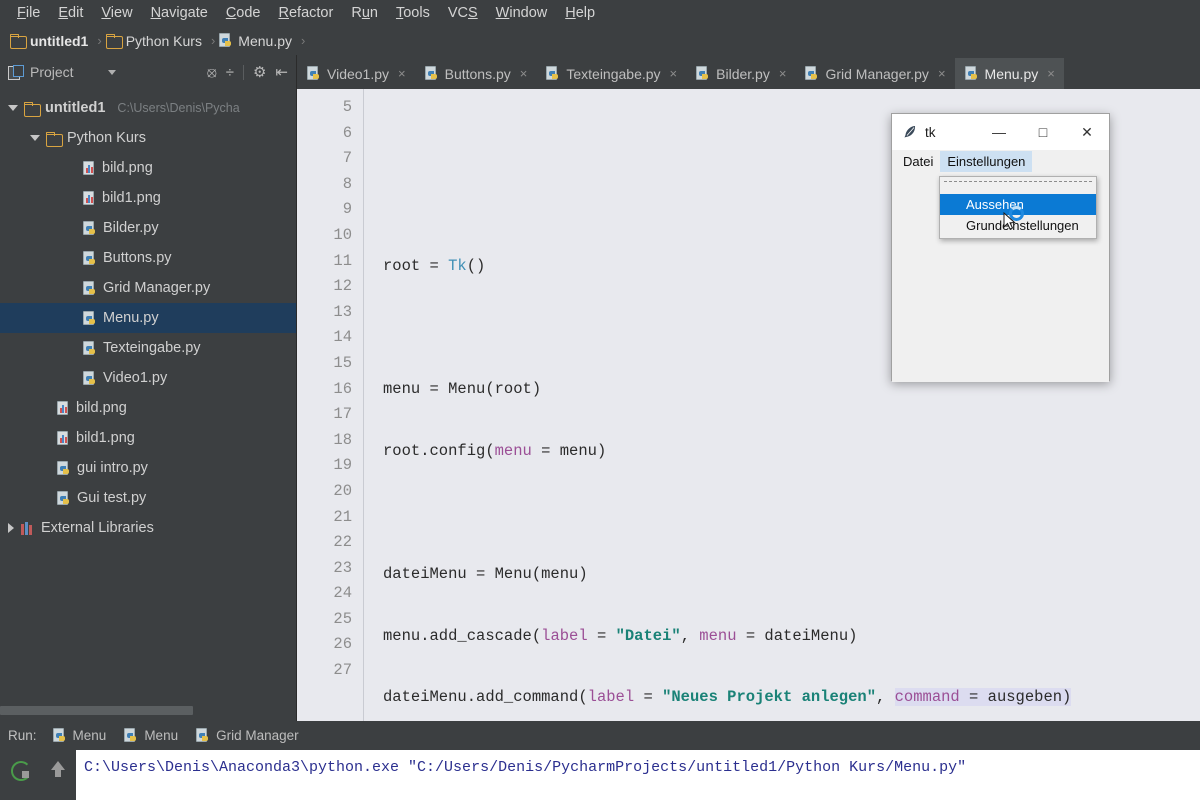 This screenshot has width=1200, height=800. What do you see at coordinates (148, 318) in the screenshot?
I see `tree-item-menu-py: Menu.py` at bounding box center [148, 318].